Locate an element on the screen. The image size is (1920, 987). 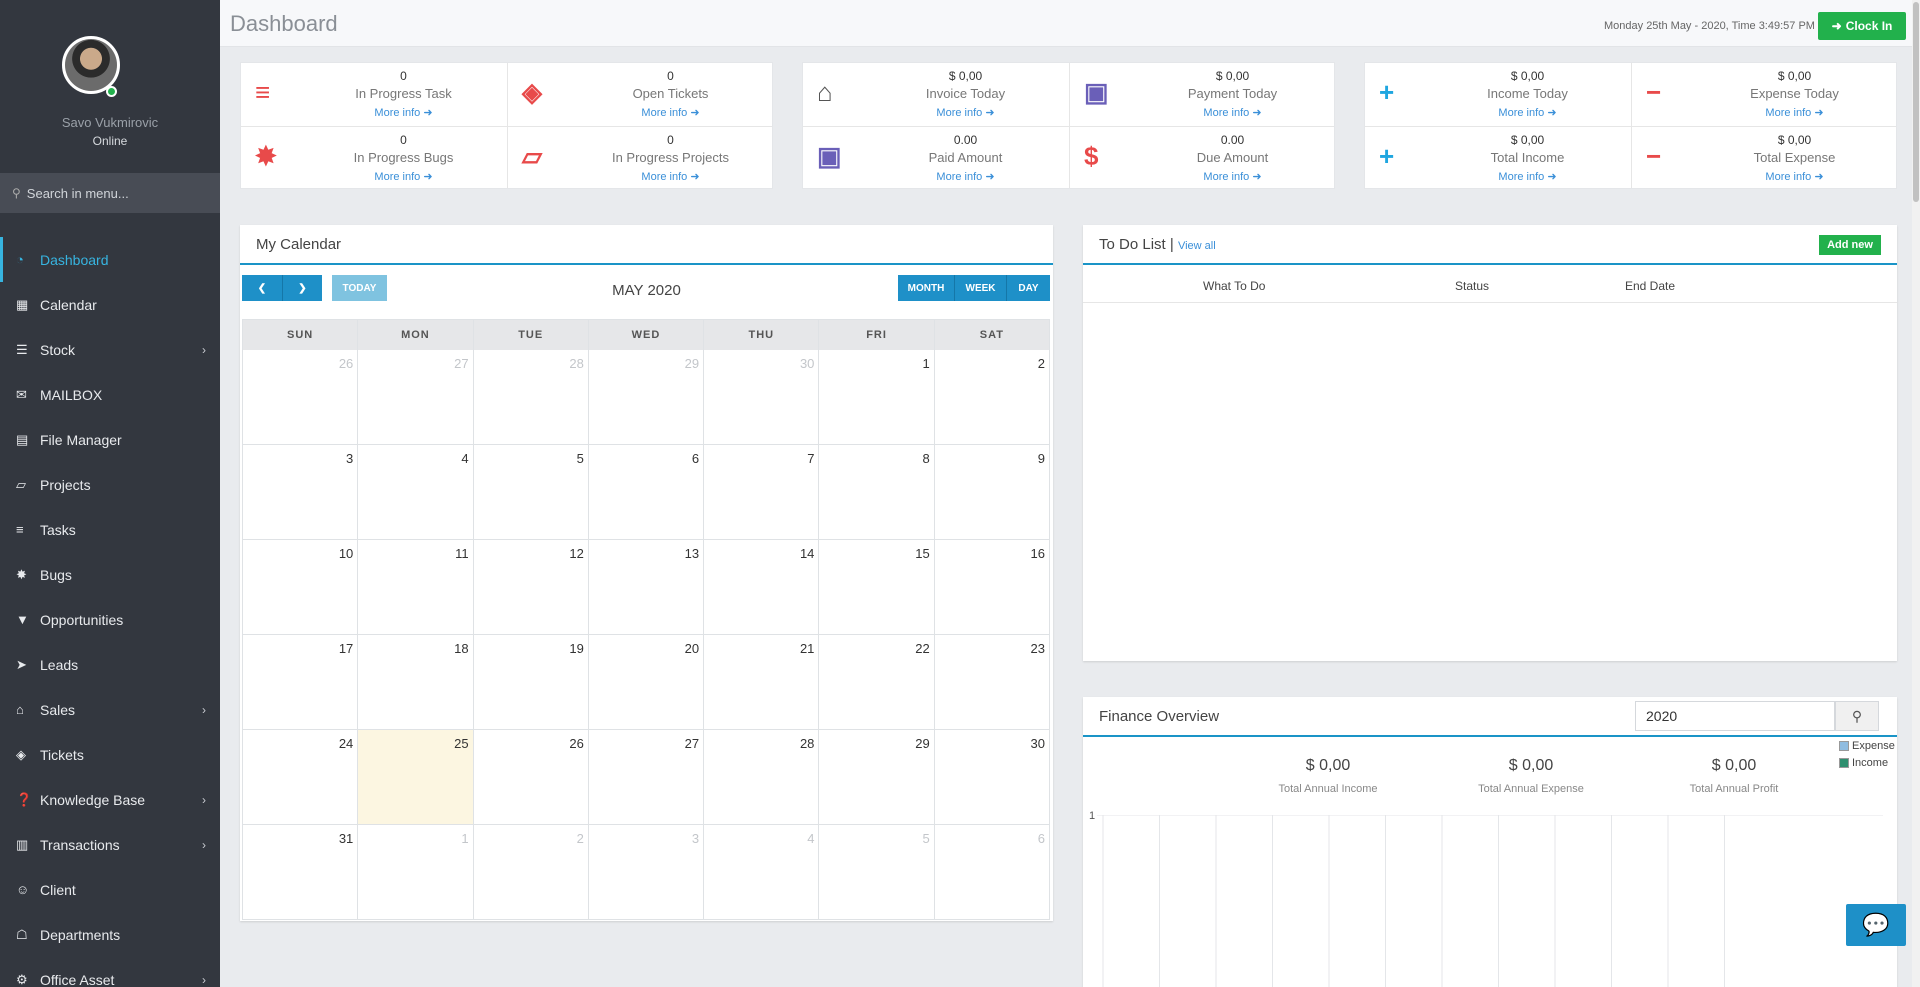
sidebar-item-sales: ⌂ Sales › is located at coordinates (110, 709).